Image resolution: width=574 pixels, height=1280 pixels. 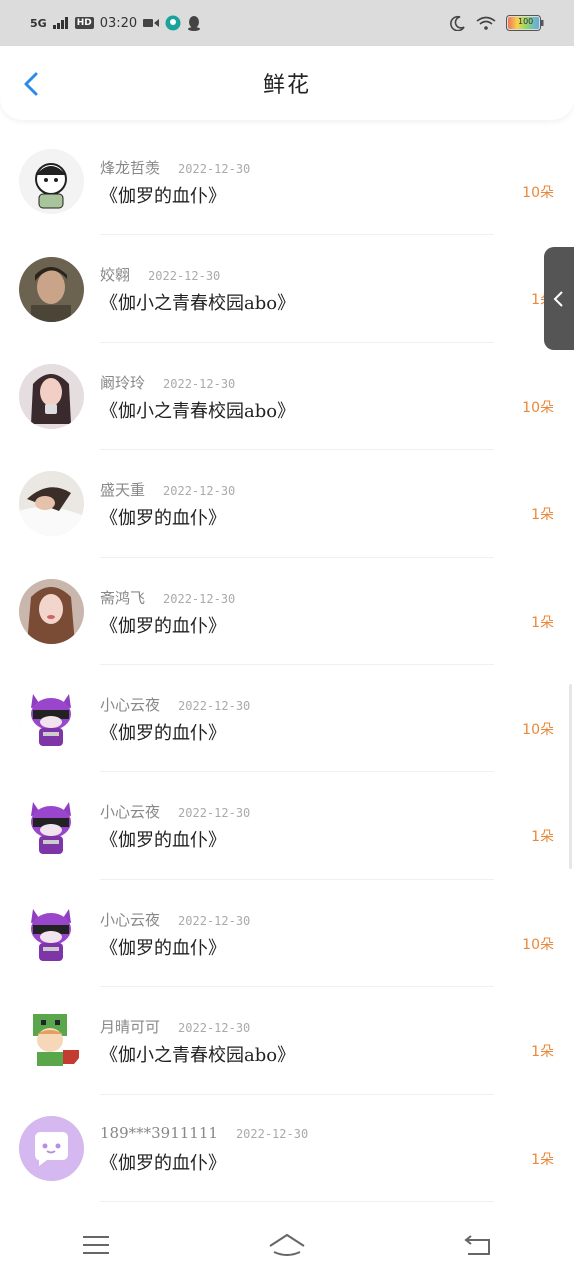 I want to click on side-drawer-tab, so click(x=559, y=298).